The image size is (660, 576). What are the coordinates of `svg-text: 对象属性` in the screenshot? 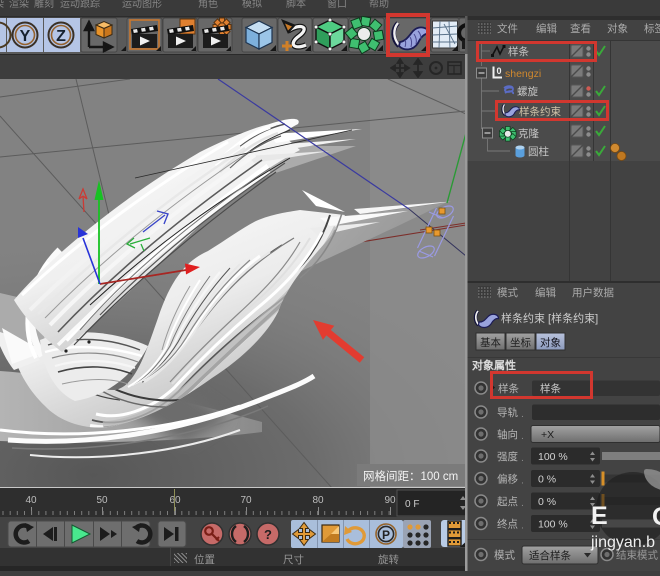 It's located at (494, 365).